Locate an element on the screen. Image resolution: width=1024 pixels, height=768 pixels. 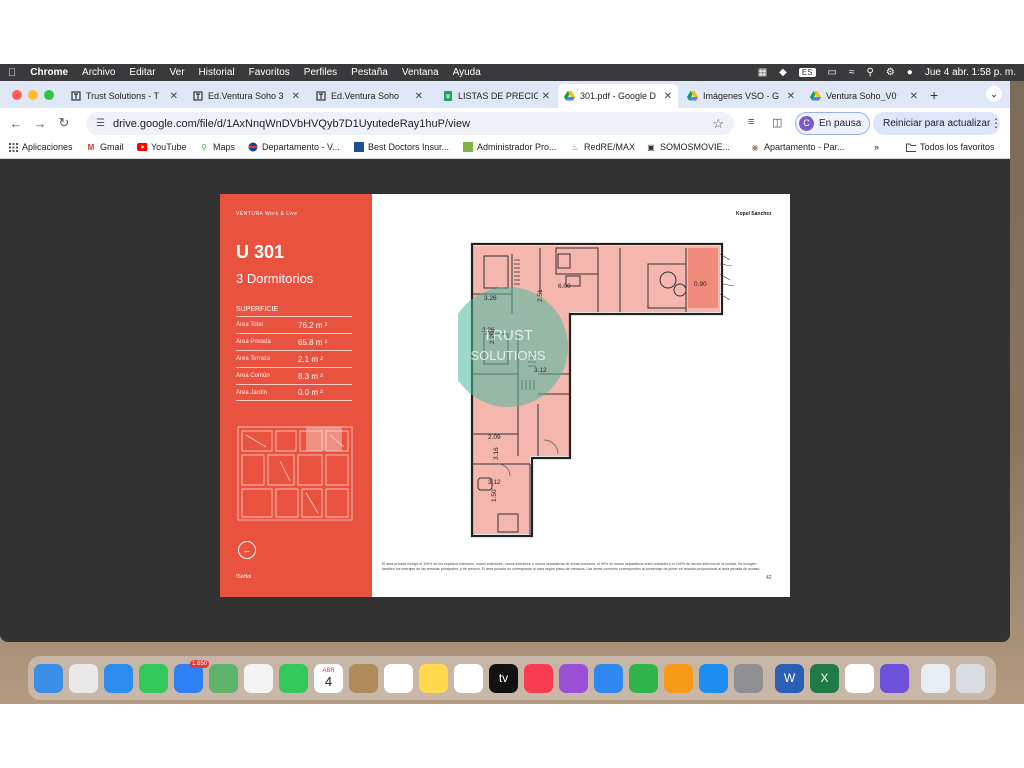
excel-icon: X is located at coordinates (824, 678).